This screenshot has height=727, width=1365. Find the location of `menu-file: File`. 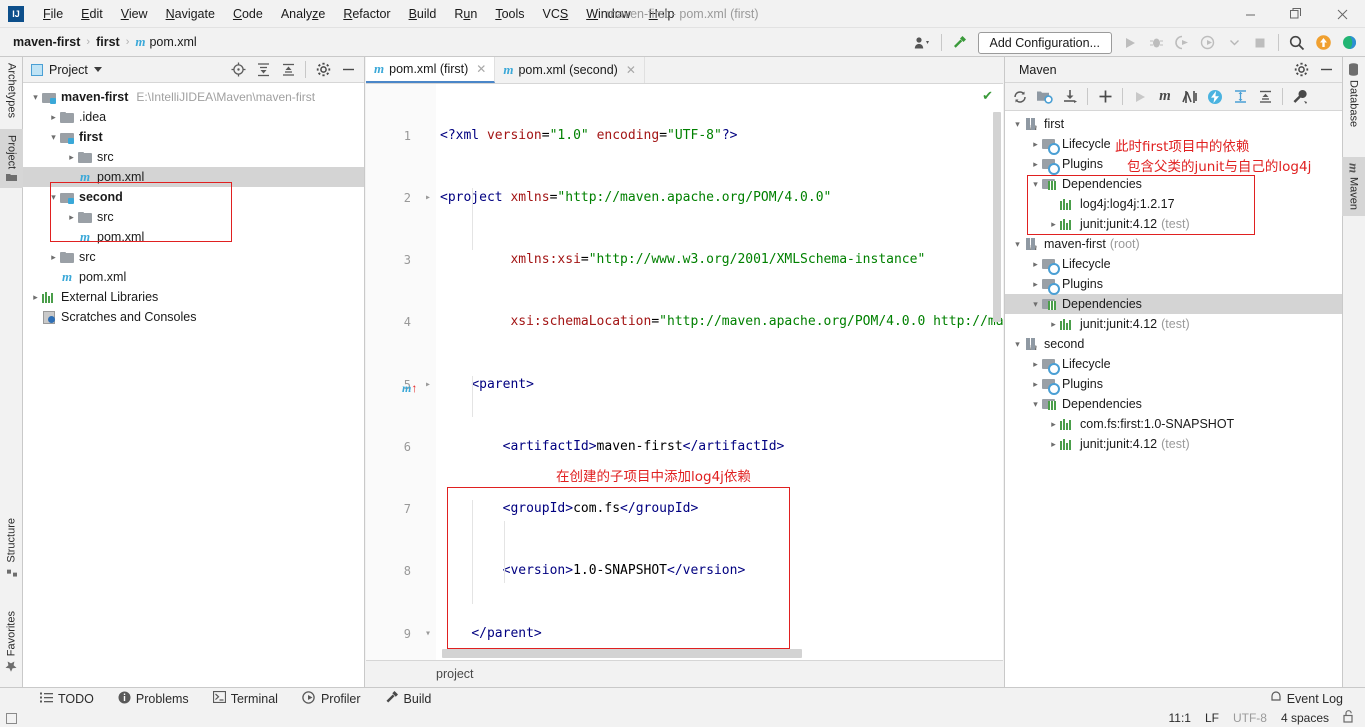

menu-file: File is located at coordinates (53, 14).